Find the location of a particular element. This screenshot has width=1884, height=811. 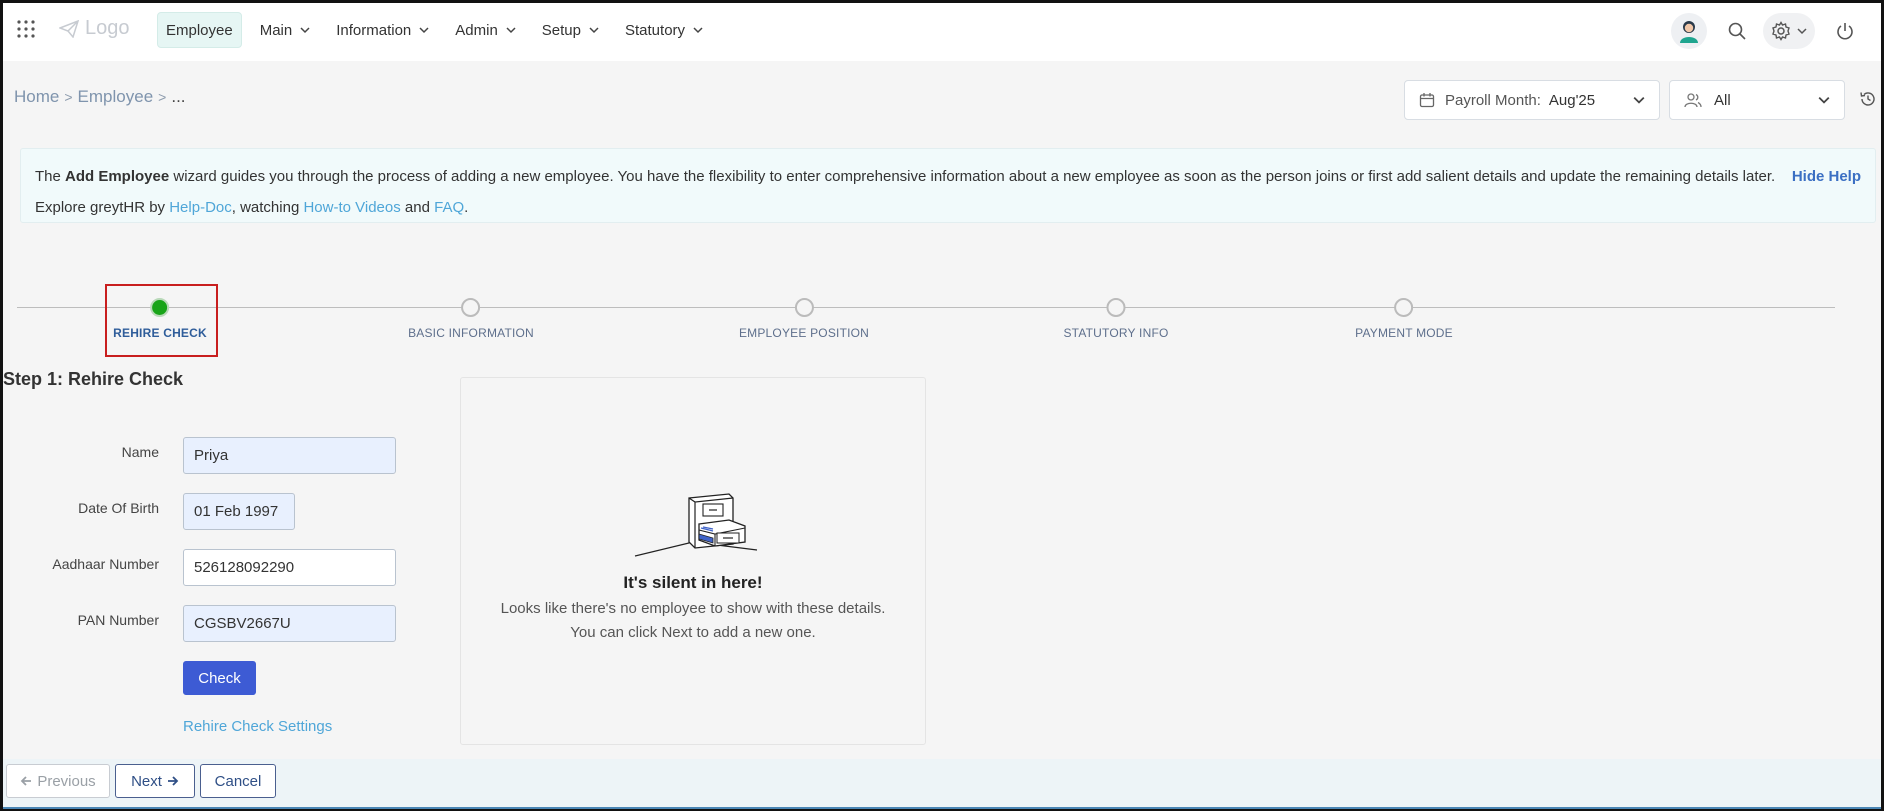

calendar-icon is located at coordinates (1427, 100).